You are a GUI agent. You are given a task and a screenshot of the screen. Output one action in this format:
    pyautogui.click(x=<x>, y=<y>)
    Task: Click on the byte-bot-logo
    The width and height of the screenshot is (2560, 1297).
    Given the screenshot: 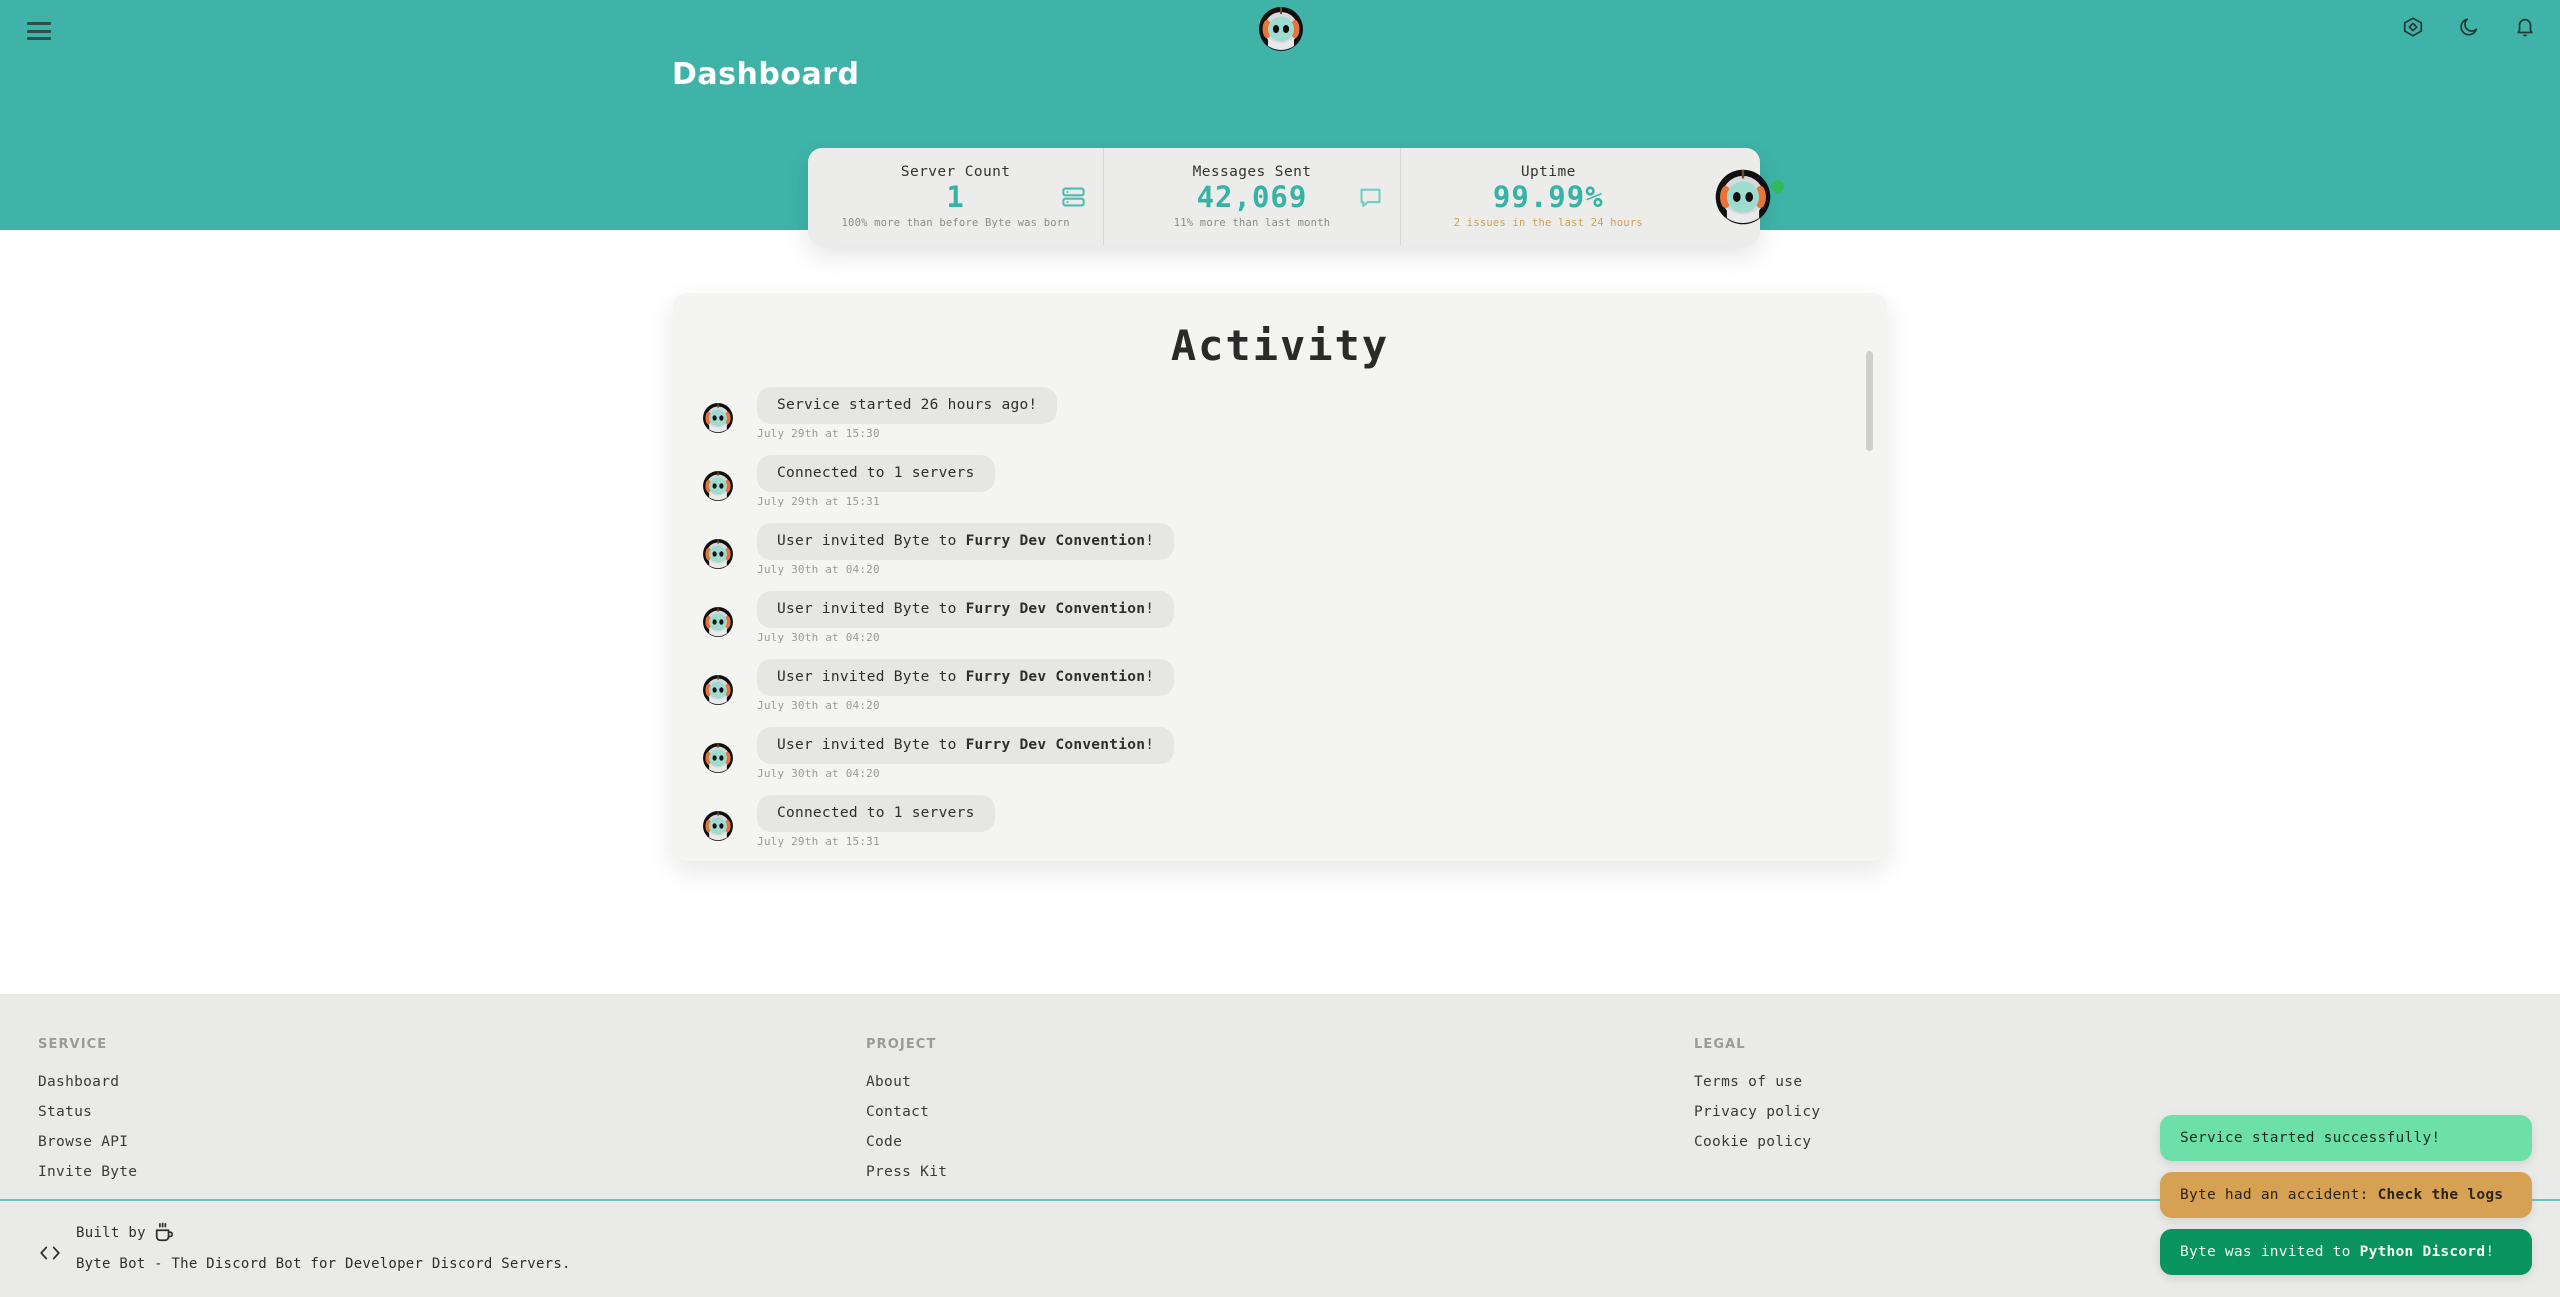 What is the action you would take?
    pyautogui.click(x=1281, y=29)
    